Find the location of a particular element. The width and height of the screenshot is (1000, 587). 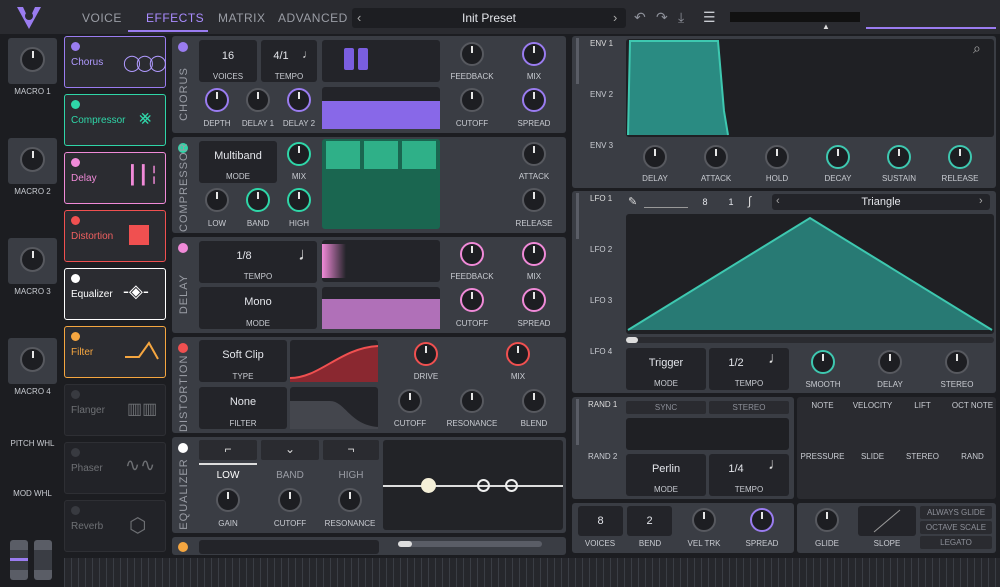

mod-note: NOTE is located at coordinates (822, 405).